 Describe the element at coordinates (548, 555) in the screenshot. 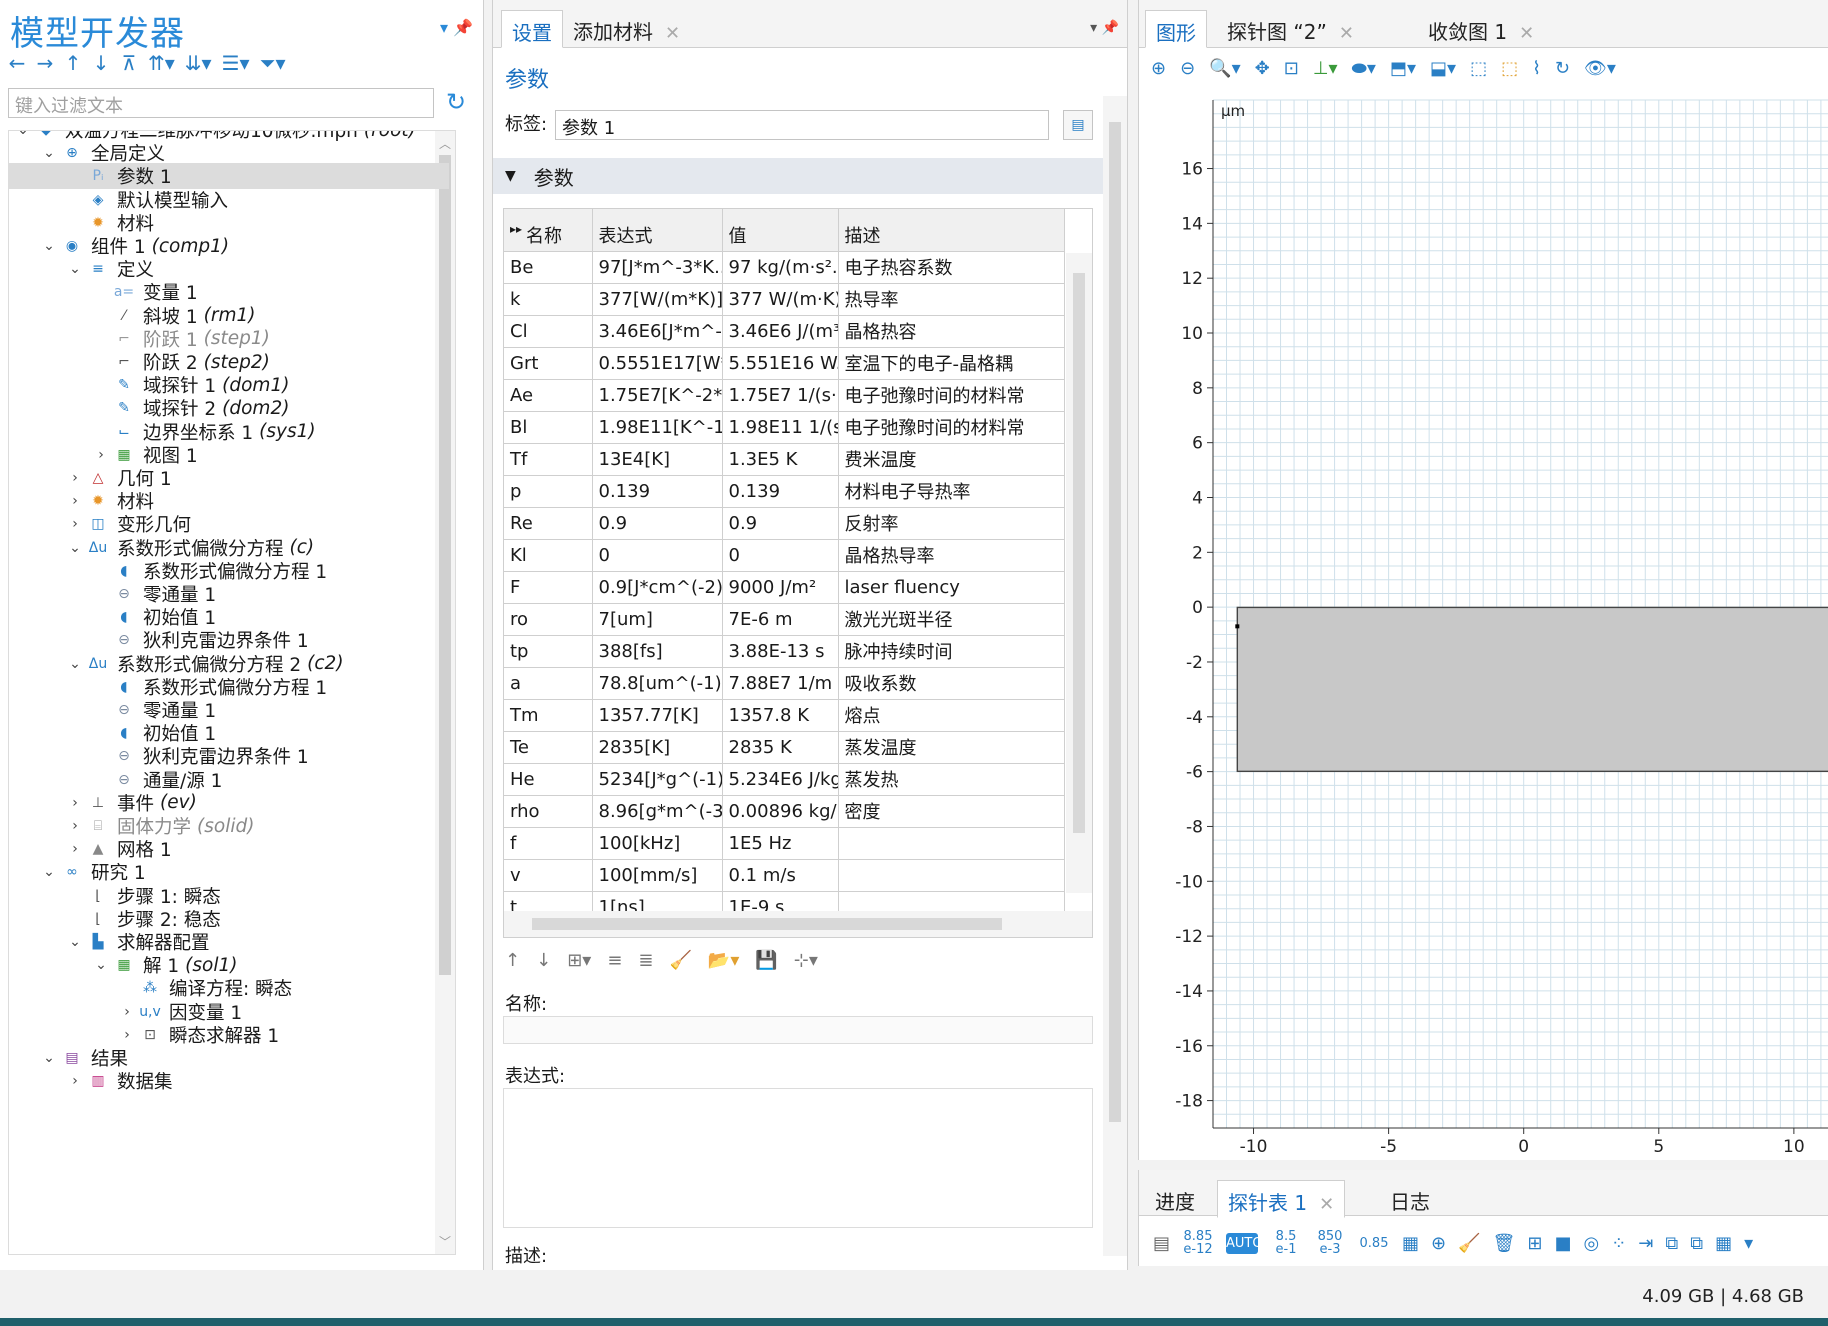

I see `param-name-cell: Kl` at that location.